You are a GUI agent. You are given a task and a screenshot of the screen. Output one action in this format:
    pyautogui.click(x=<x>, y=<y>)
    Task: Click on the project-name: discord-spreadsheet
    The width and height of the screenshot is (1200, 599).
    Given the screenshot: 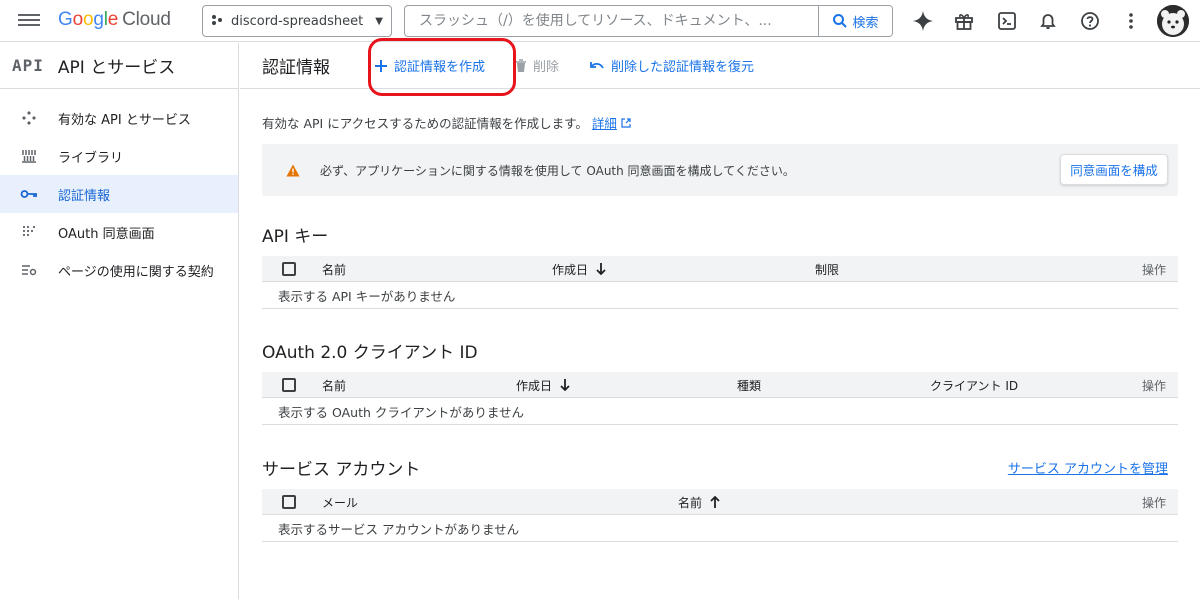 What is the action you would take?
    pyautogui.click(x=297, y=21)
    